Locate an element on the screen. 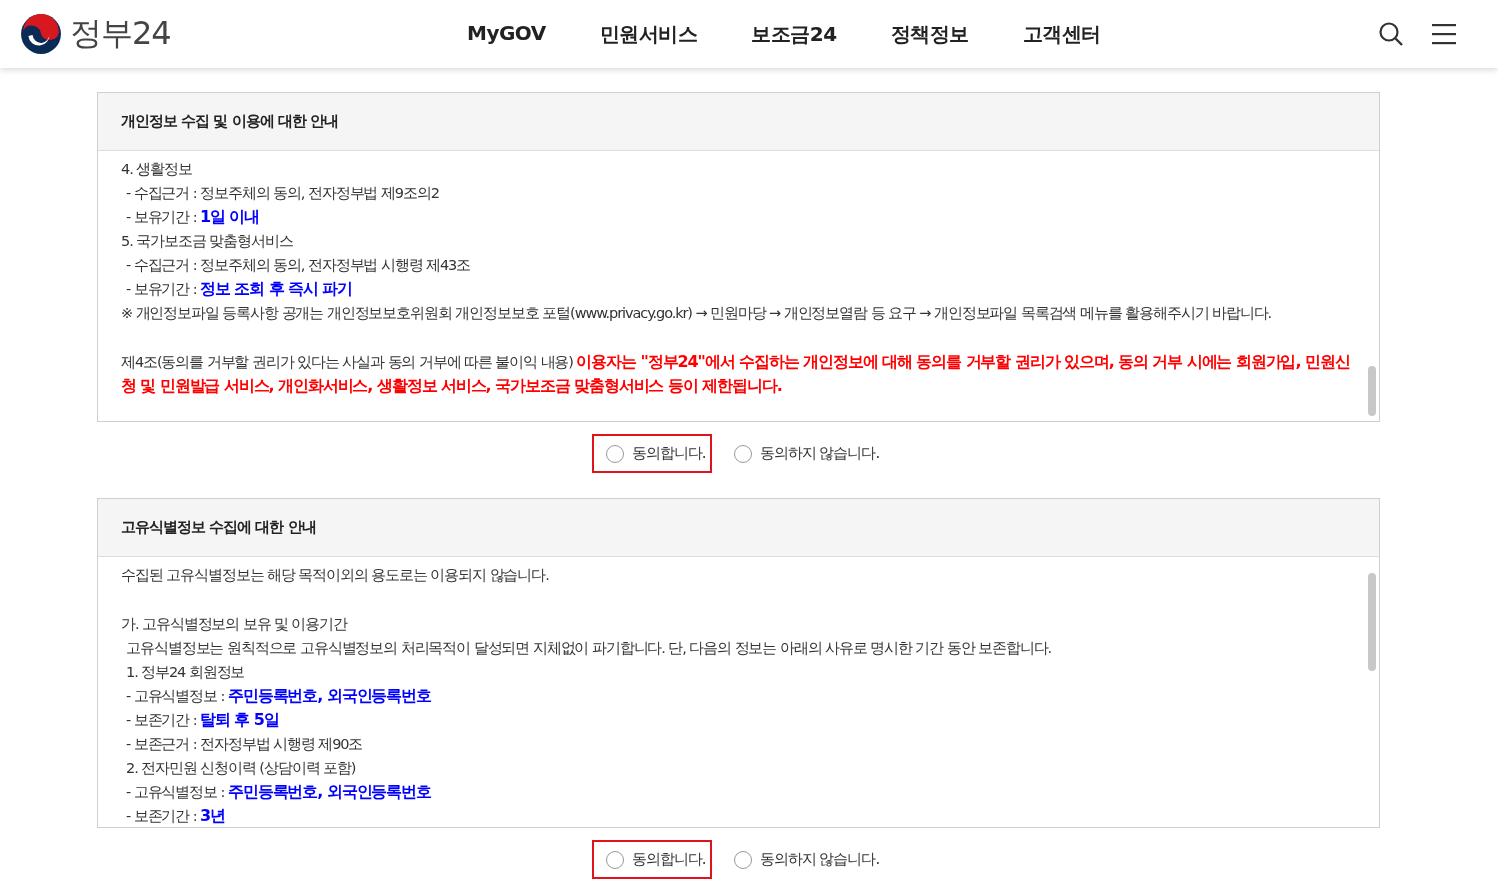  notice-text: ※ 개인정보파일 등록사항 공개는 개인정보보호위원회 개인정보보호 포털(www.privacy.go.kr) → 민원마당 → 개인정보열람 등 요구 → 개인정보파일 목록검색 메뉴를 활용해주시기 바랍니다. is located at coordinates (697, 313).